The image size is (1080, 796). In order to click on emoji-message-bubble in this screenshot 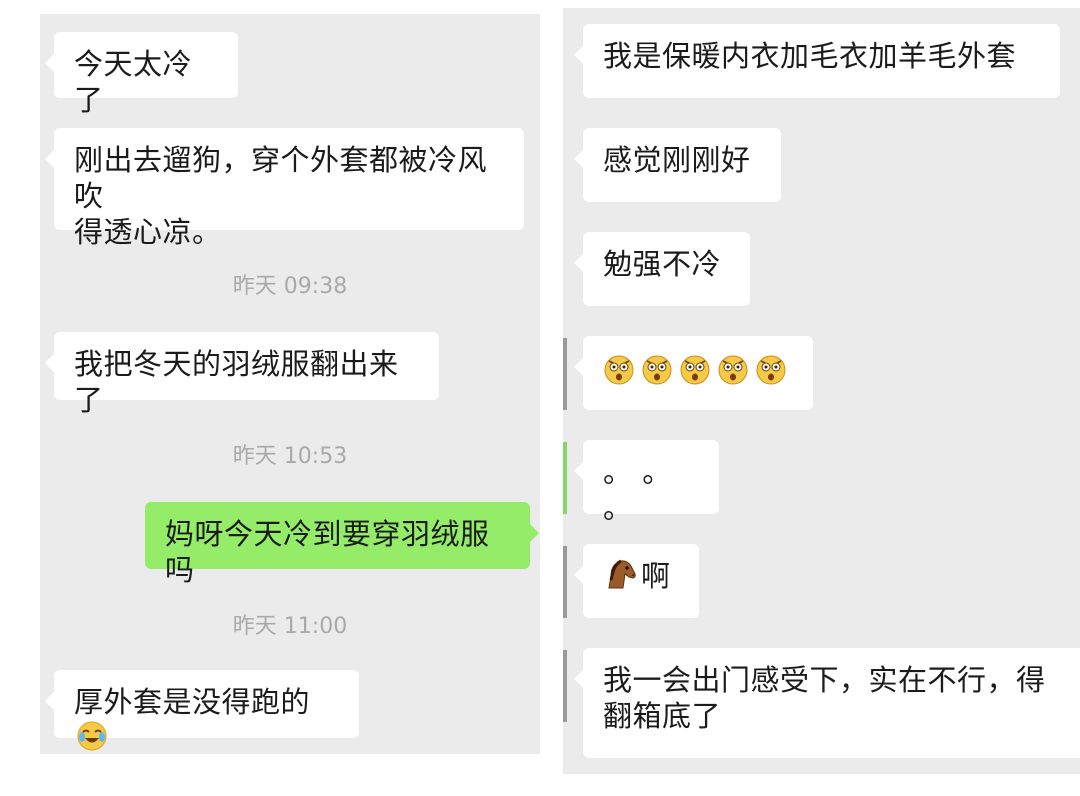, I will do `click(693, 373)`.